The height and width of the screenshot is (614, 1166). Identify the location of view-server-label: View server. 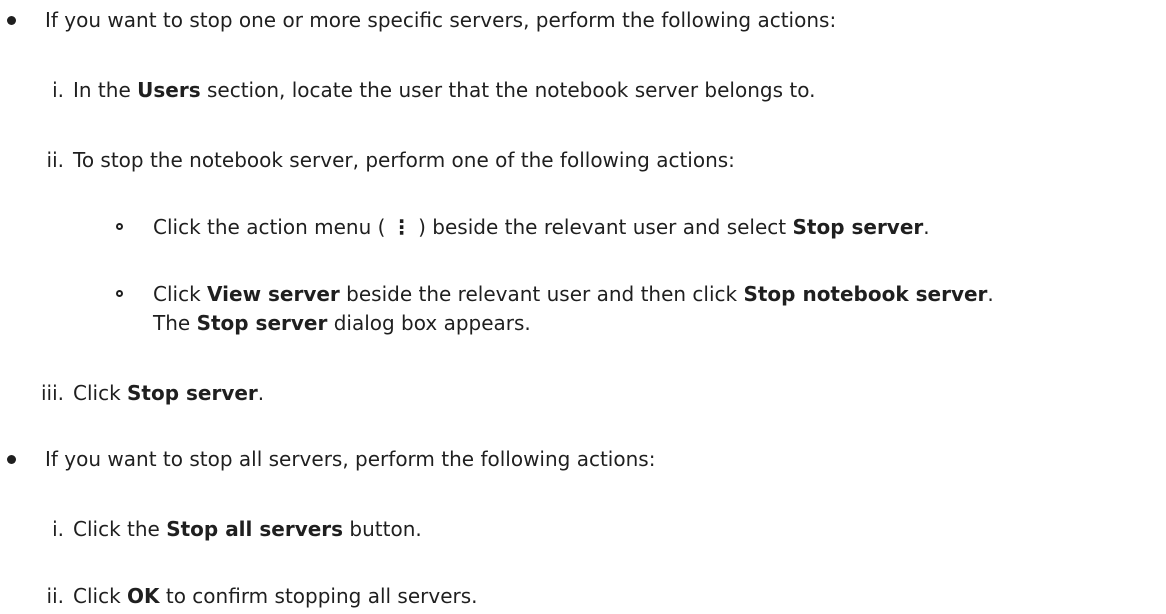
(273, 294).